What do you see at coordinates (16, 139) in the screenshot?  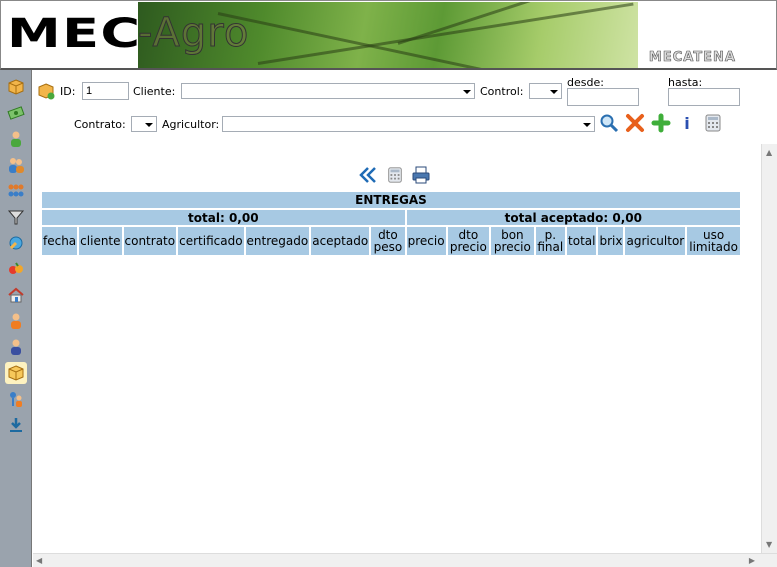 I see `user-green-icon` at bounding box center [16, 139].